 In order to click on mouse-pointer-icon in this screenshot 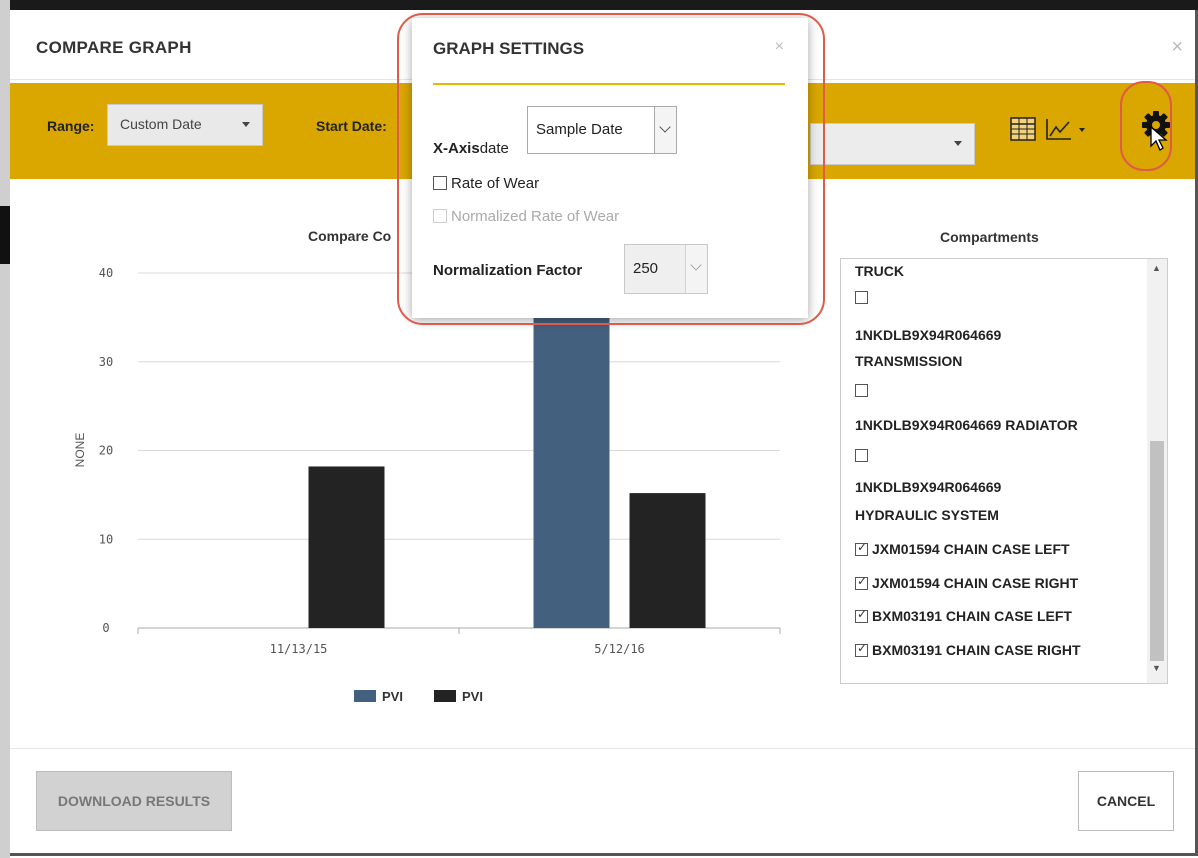, I will do `click(1159, 141)`.